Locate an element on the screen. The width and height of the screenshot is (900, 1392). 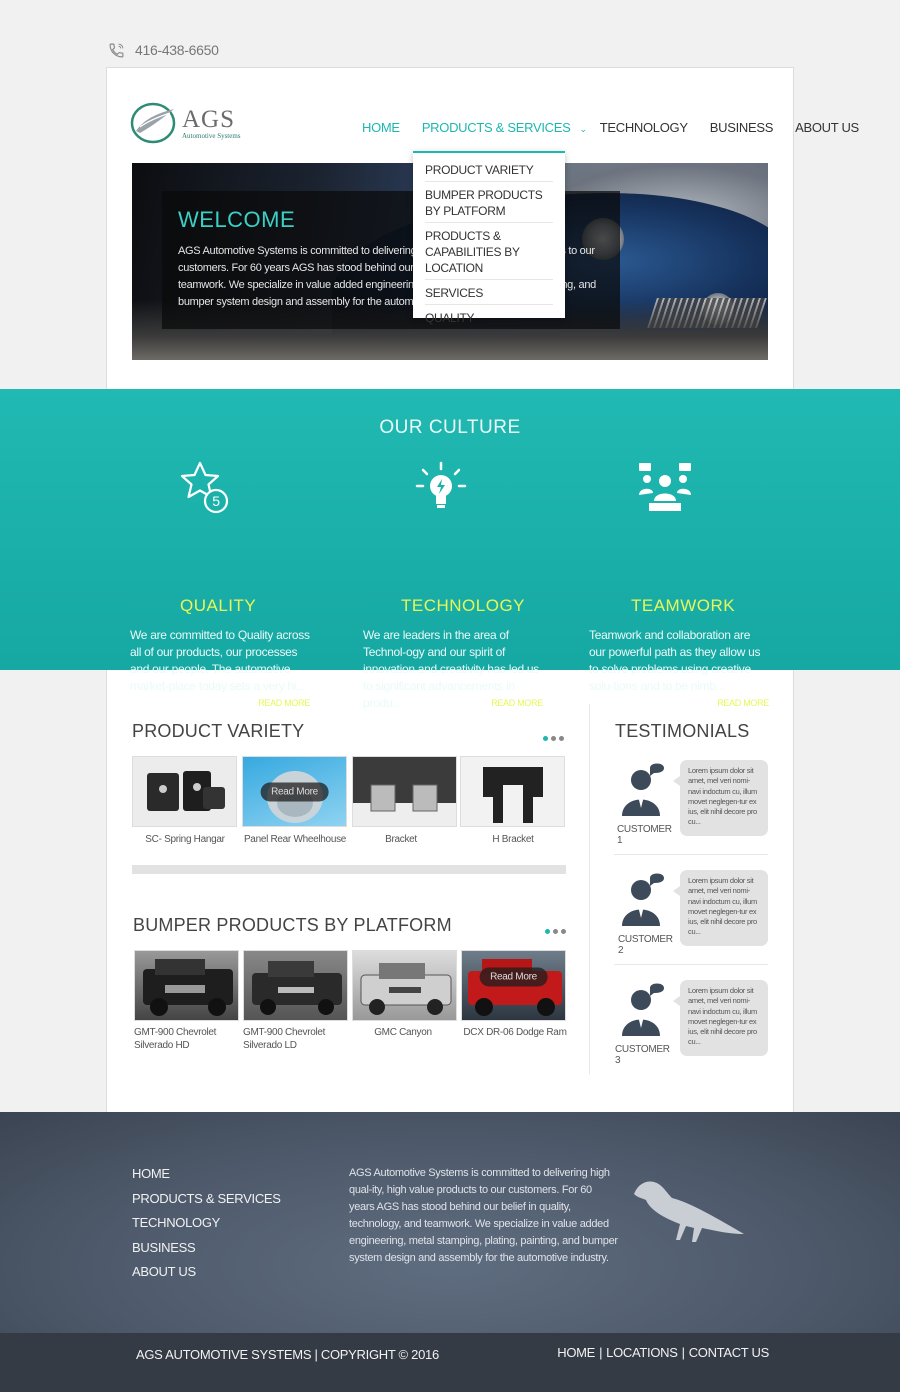
bumper-thumb-dodge-ram: Read More is located at coordinates (513, 985).